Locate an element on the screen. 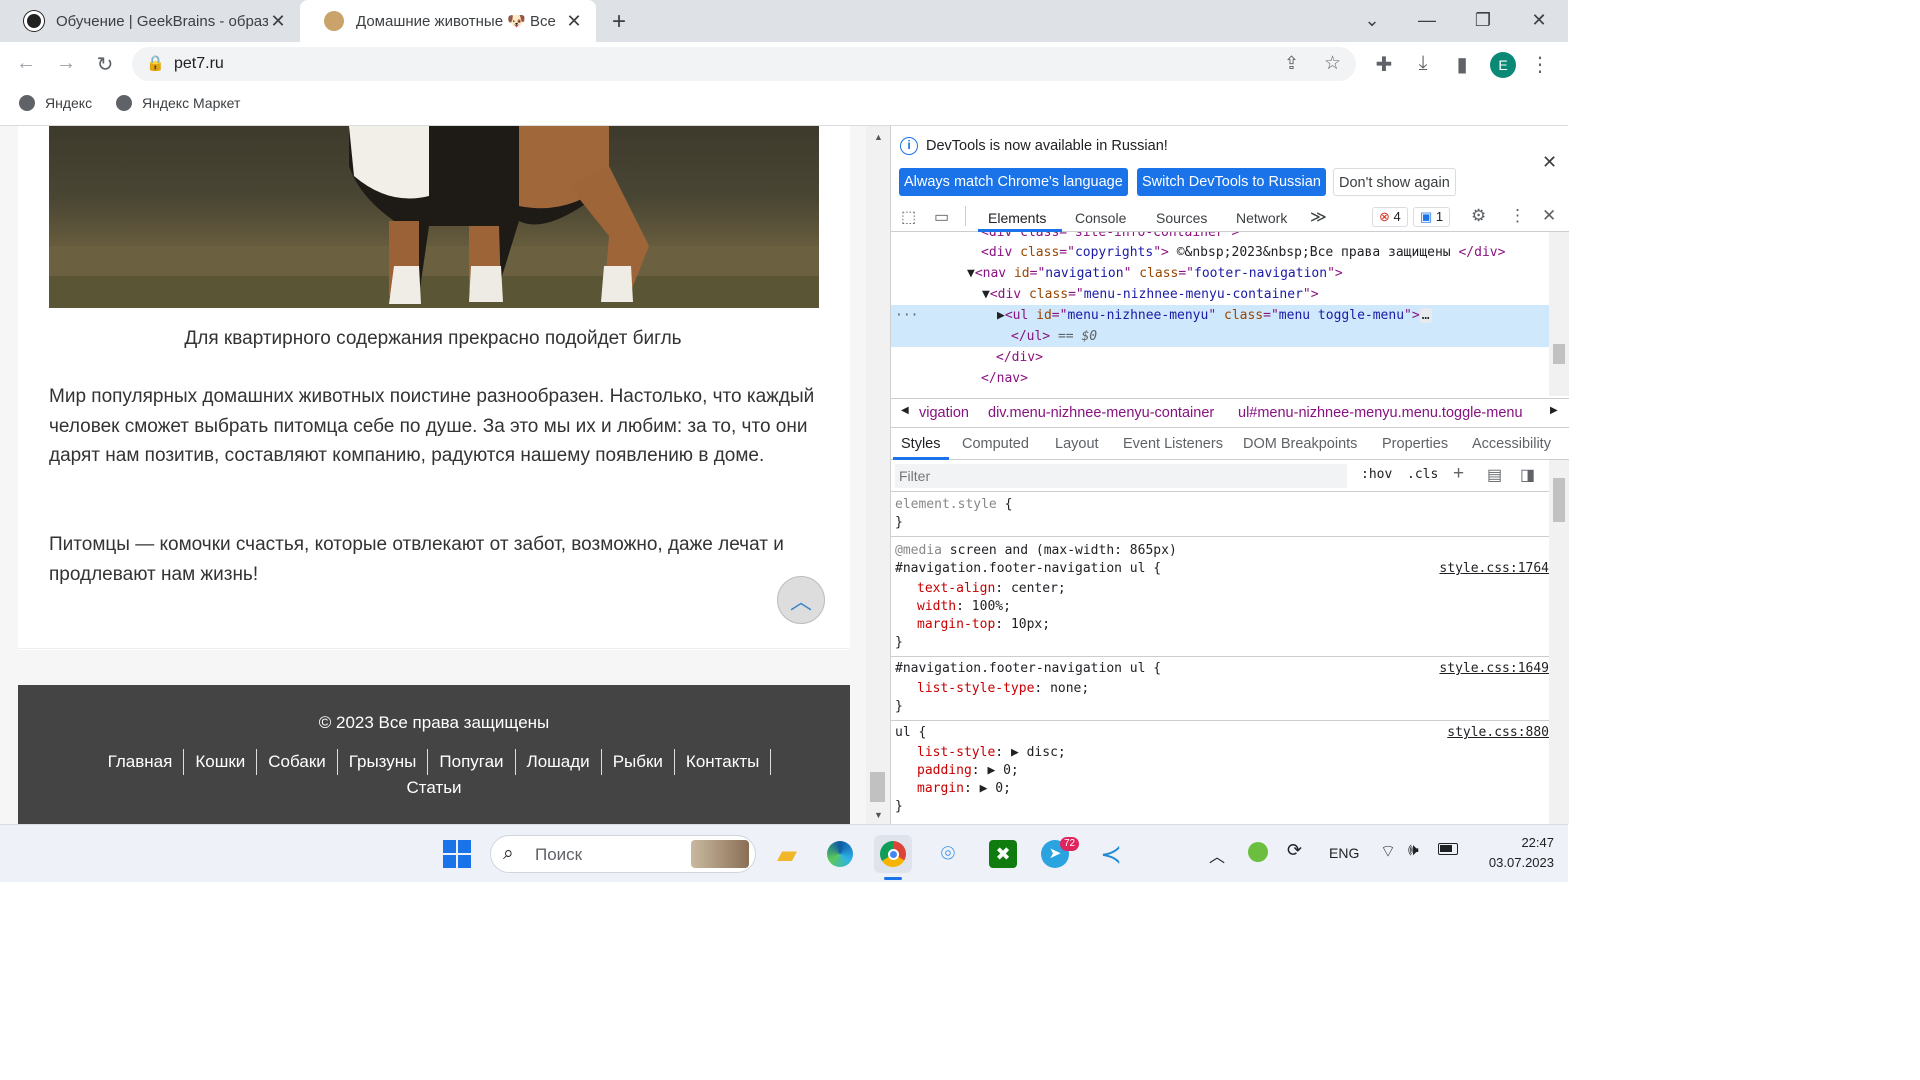 Image resolution: width=1920 pixels, height=1080 pixels. edge-icon is located at coordinates (840, 854).